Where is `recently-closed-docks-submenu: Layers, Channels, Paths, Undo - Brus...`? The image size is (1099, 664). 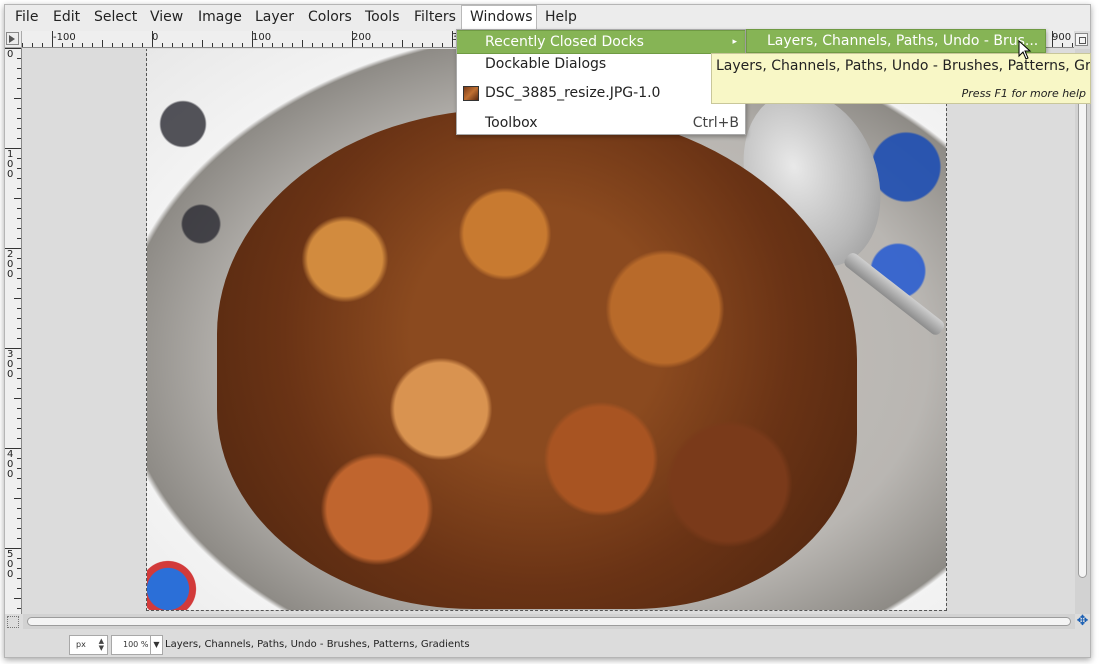
recently-closed-docks-submenu: Layers, Channels, Paths, Undo - Brus... is located at coordinates (896, 41).